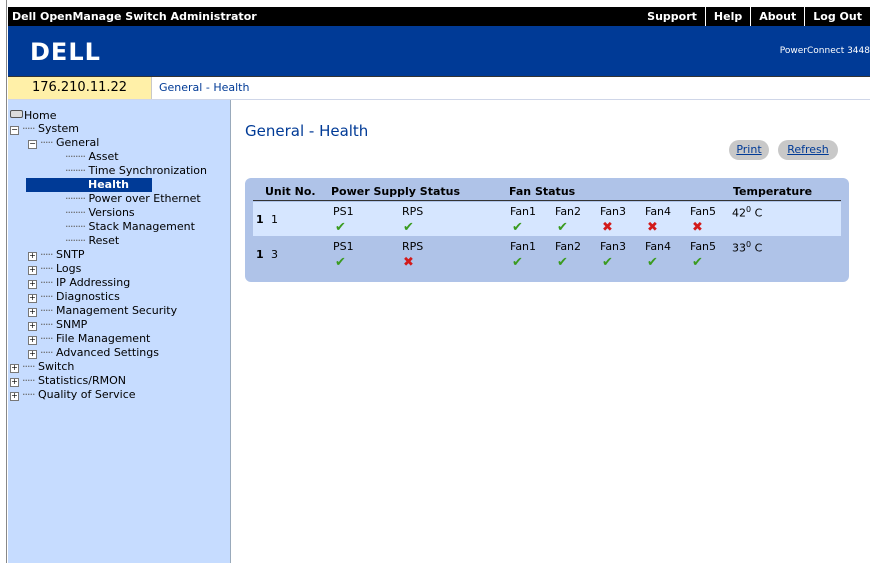  I want to click on sidebar-item-asset: ········ Asset, so click(92, 157).